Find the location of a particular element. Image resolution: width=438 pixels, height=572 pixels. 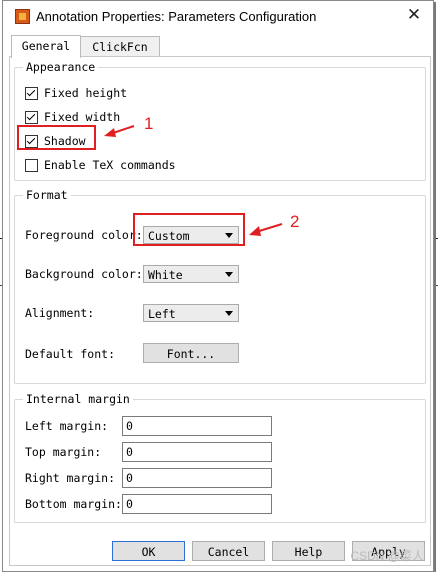

tab-general: General is located at coordinates (46, 46).